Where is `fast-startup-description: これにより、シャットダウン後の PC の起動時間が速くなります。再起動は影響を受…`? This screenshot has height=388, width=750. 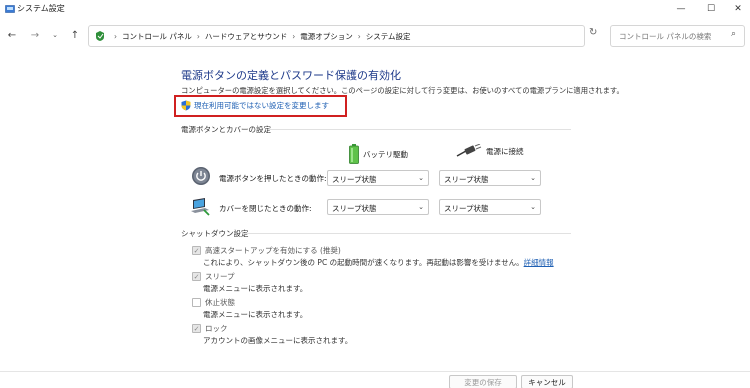 fast-startup-description: これにより、シャットダウン後の PC の起動時間が速くなります。再起動は影響を受… is located at coordinates (378, 262).